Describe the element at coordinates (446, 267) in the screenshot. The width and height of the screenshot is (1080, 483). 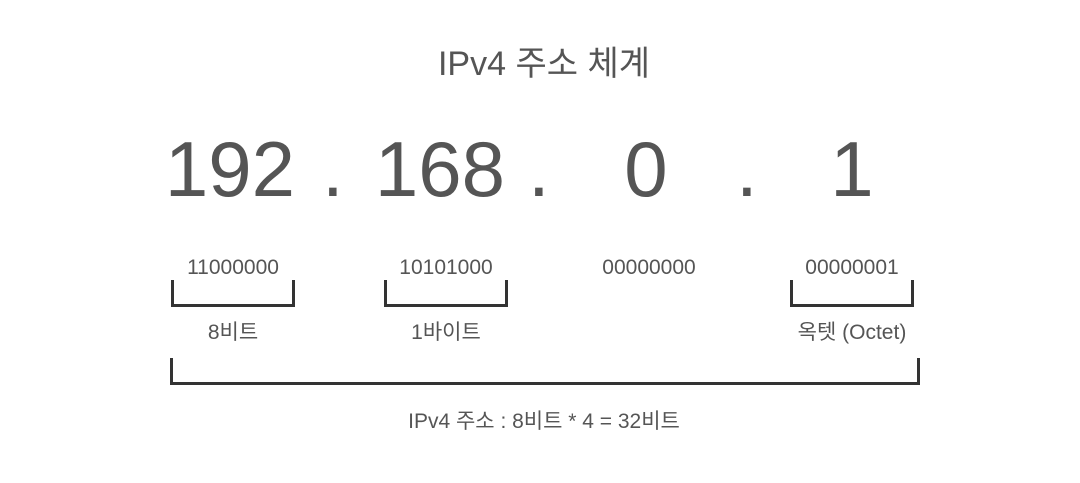
I see `octet-2-binary: 10101000` at that location.